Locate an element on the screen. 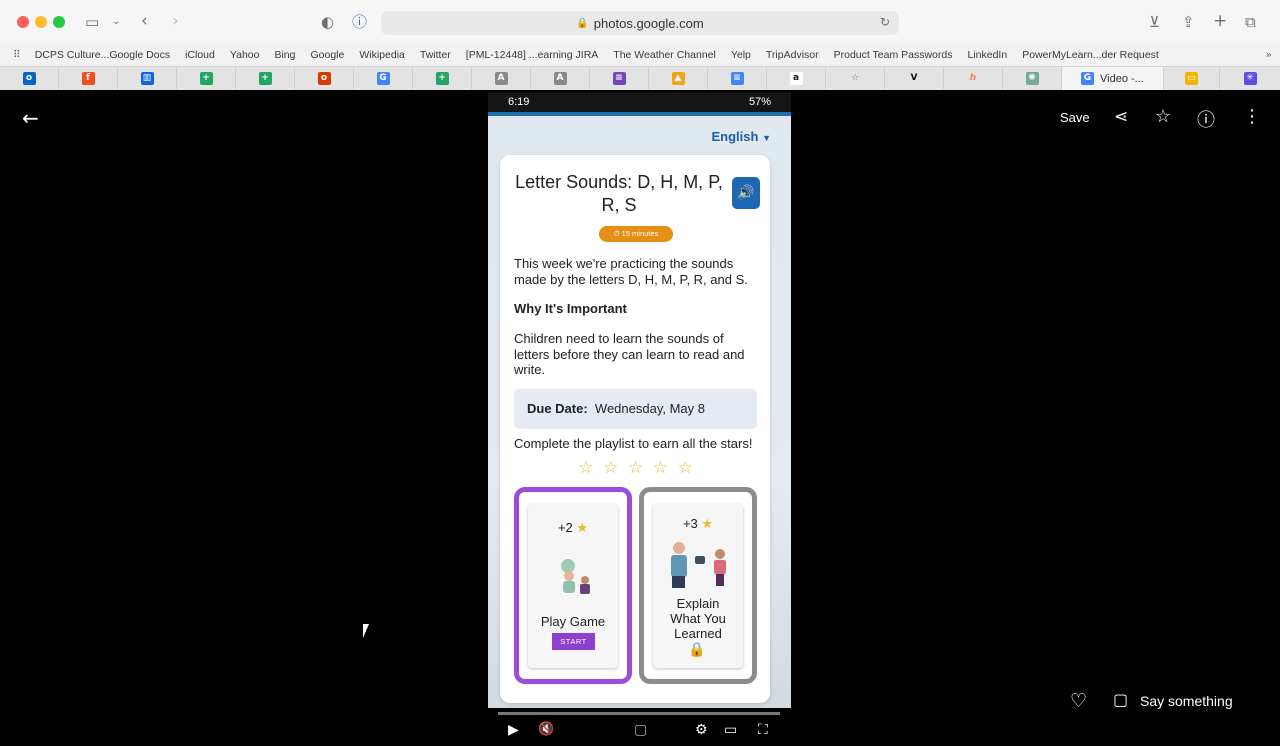  start-button: START is located at coordinates (573, 641).